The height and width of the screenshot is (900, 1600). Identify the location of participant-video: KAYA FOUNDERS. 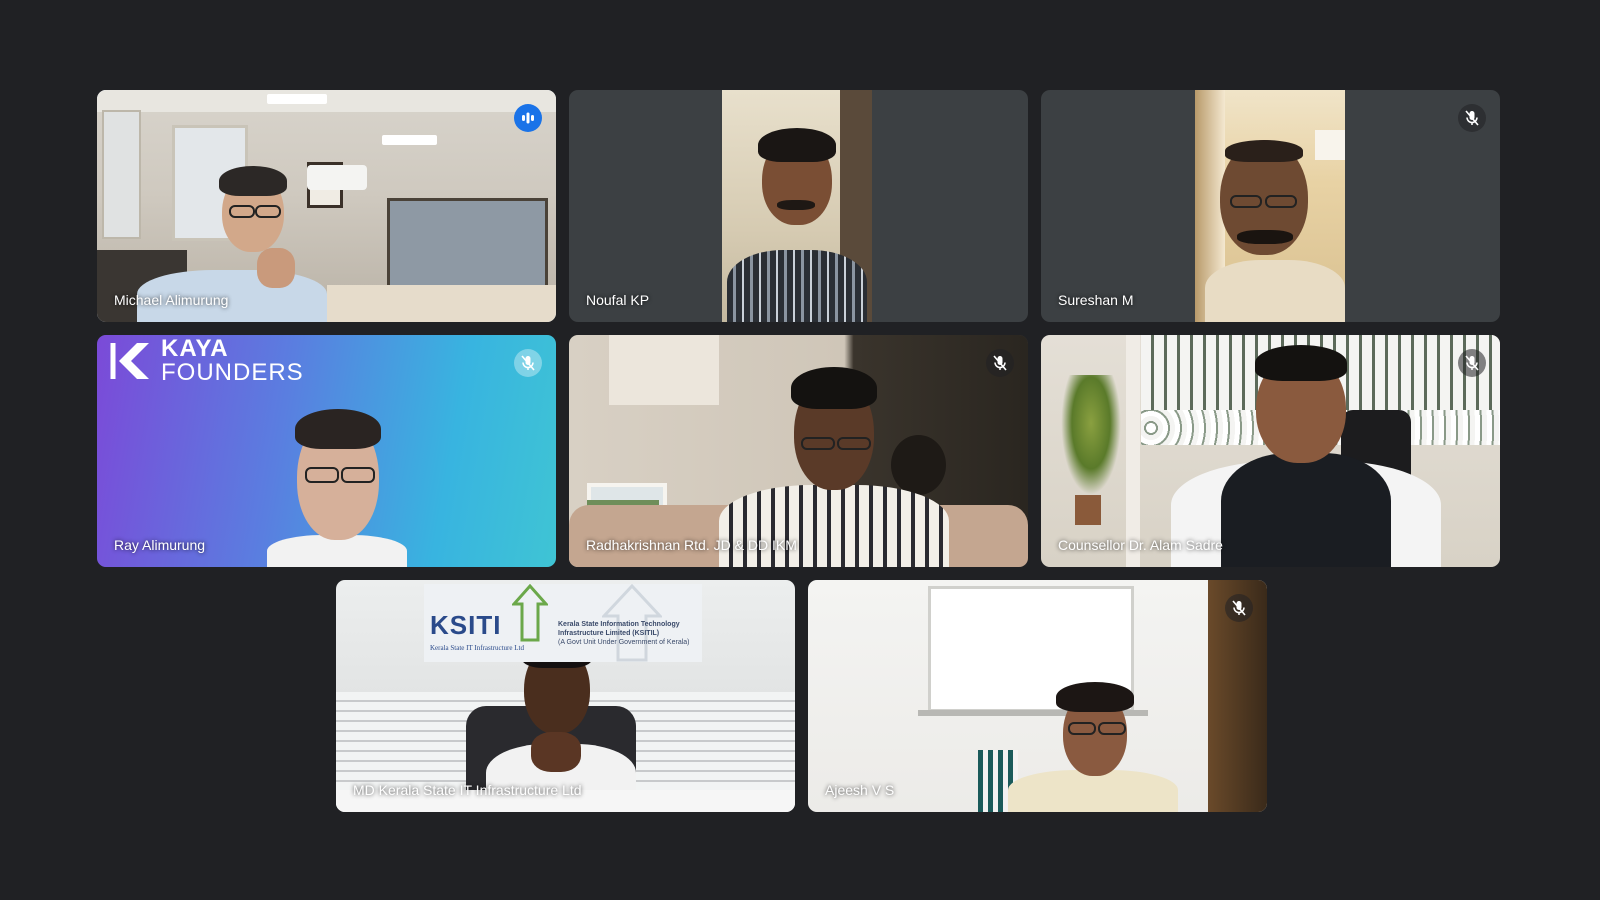
(326, 451).